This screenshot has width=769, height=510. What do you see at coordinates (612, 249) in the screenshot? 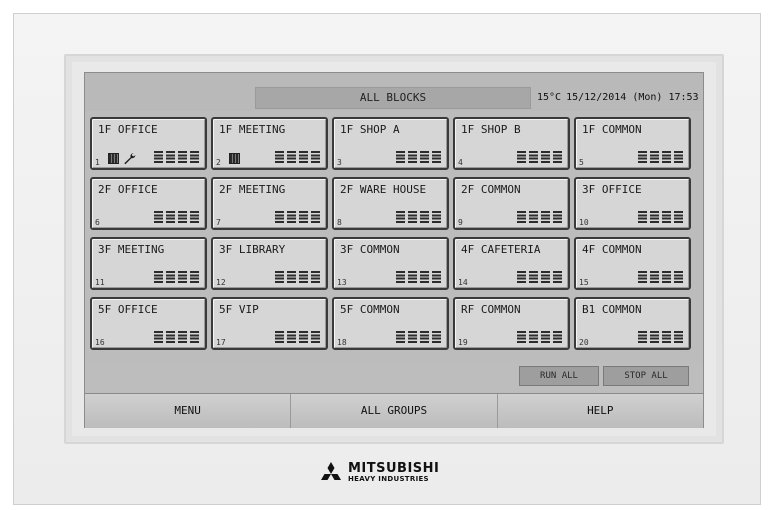
I see `block-name: 4F COMMON` at bounding box center [612, 249].